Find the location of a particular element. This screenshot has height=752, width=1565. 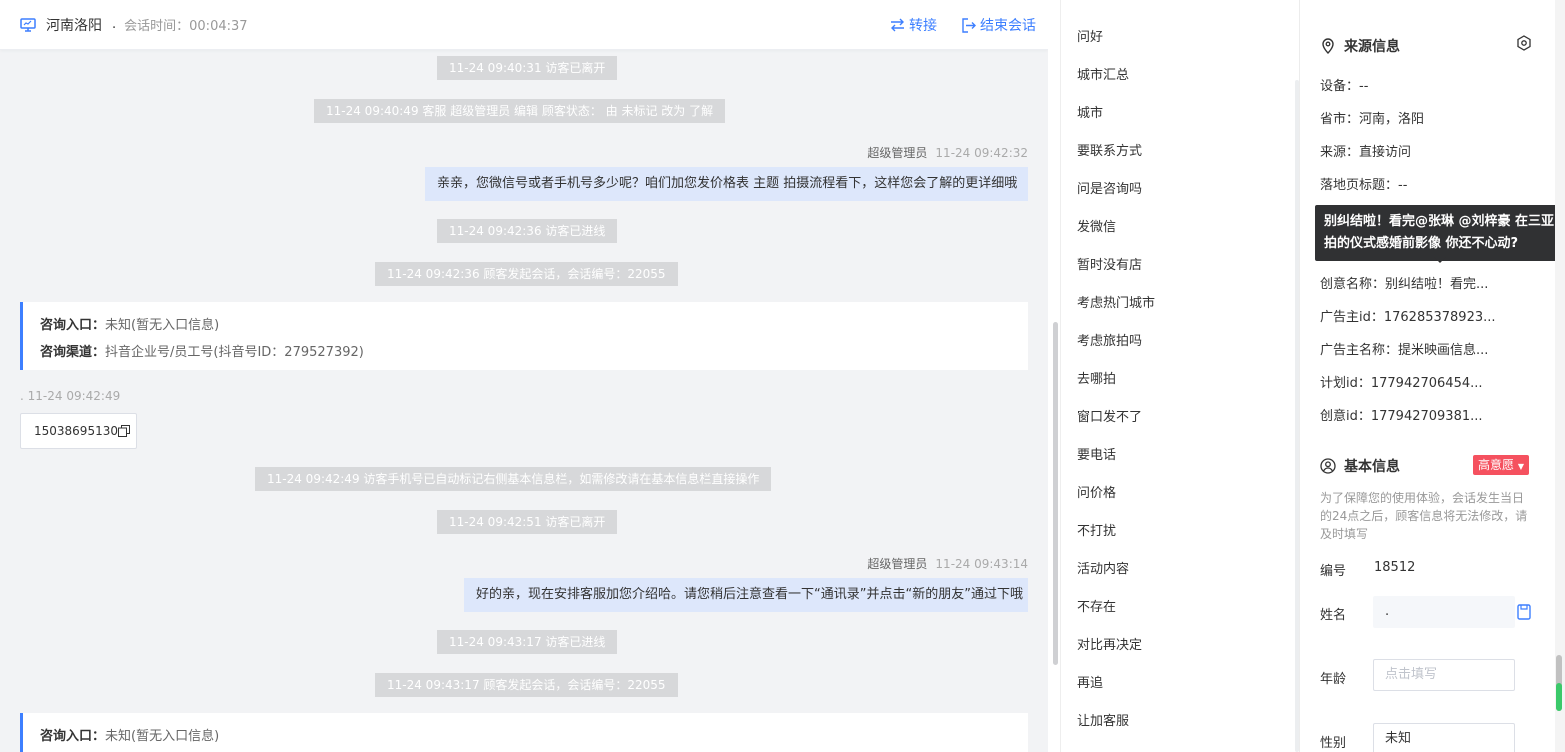

visitor-region: 河南洛阳 is located at coordinates (74, 25).